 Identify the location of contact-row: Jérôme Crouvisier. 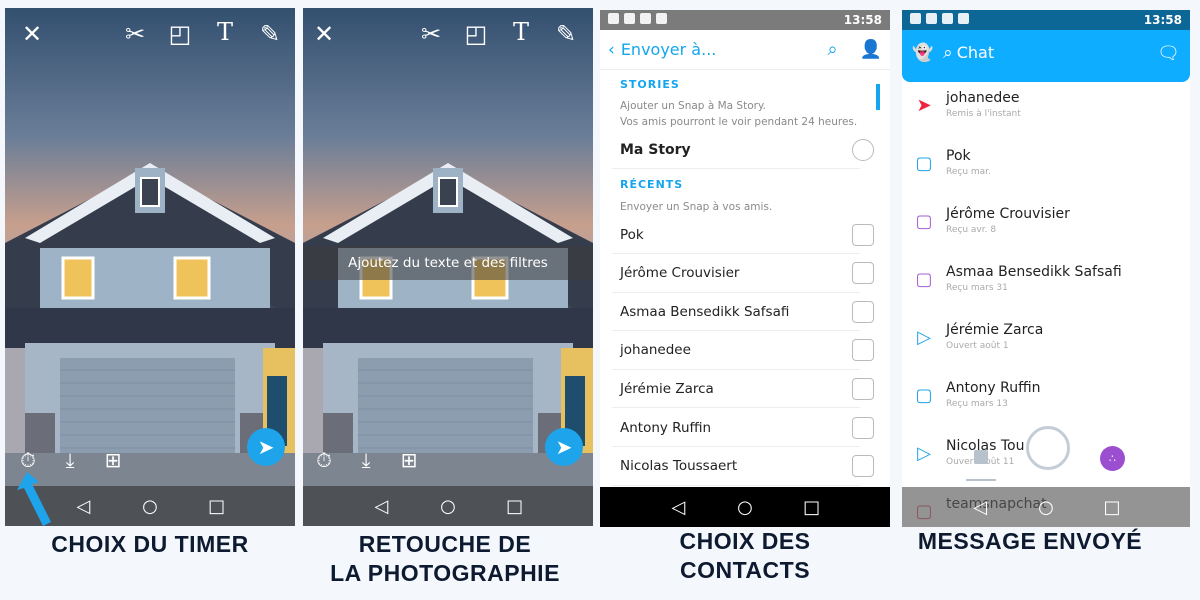
(743, 274).